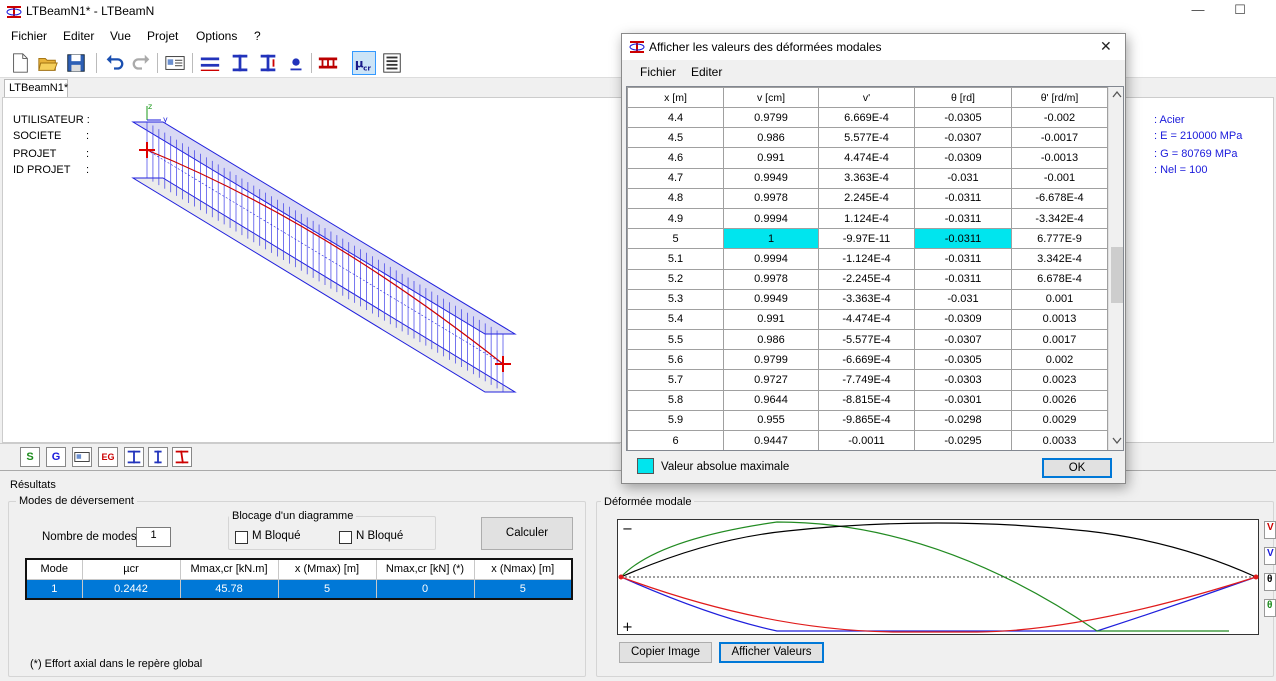  Describe the element at coordinates (963, 158) in the screenshot. I see `grid-cell: -0.0309` at that location.